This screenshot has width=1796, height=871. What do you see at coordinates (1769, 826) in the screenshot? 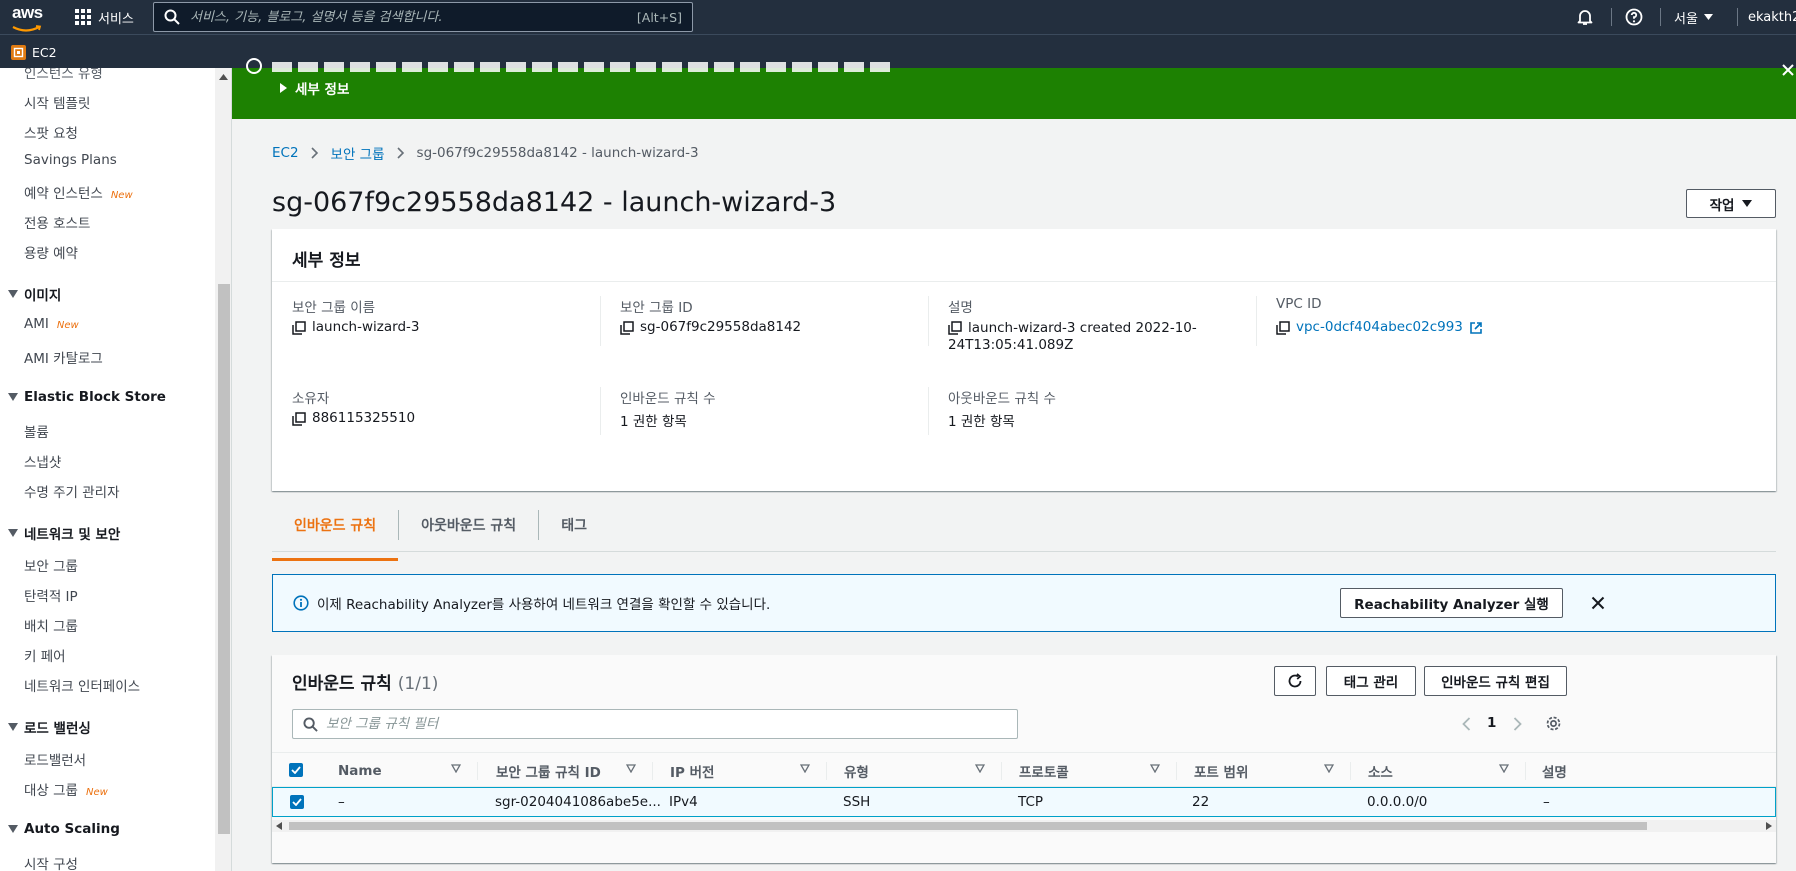
I see `scroll-right-icon` at bounding box center [1769, 826].